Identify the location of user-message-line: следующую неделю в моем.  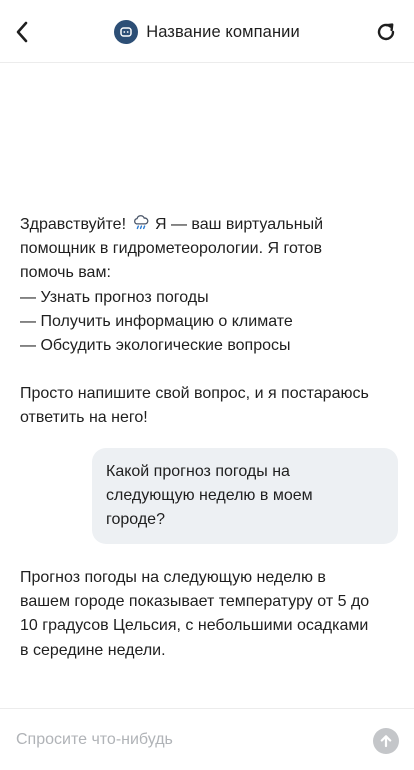
(209, 496).